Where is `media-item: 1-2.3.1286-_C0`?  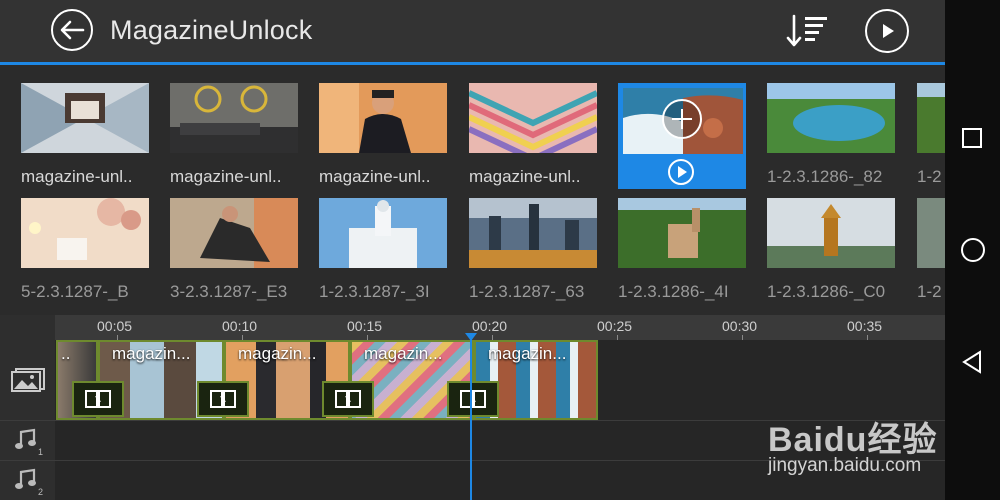
media-item: 1-2.3.1286-_C0 is located at coordinates (831, 250).